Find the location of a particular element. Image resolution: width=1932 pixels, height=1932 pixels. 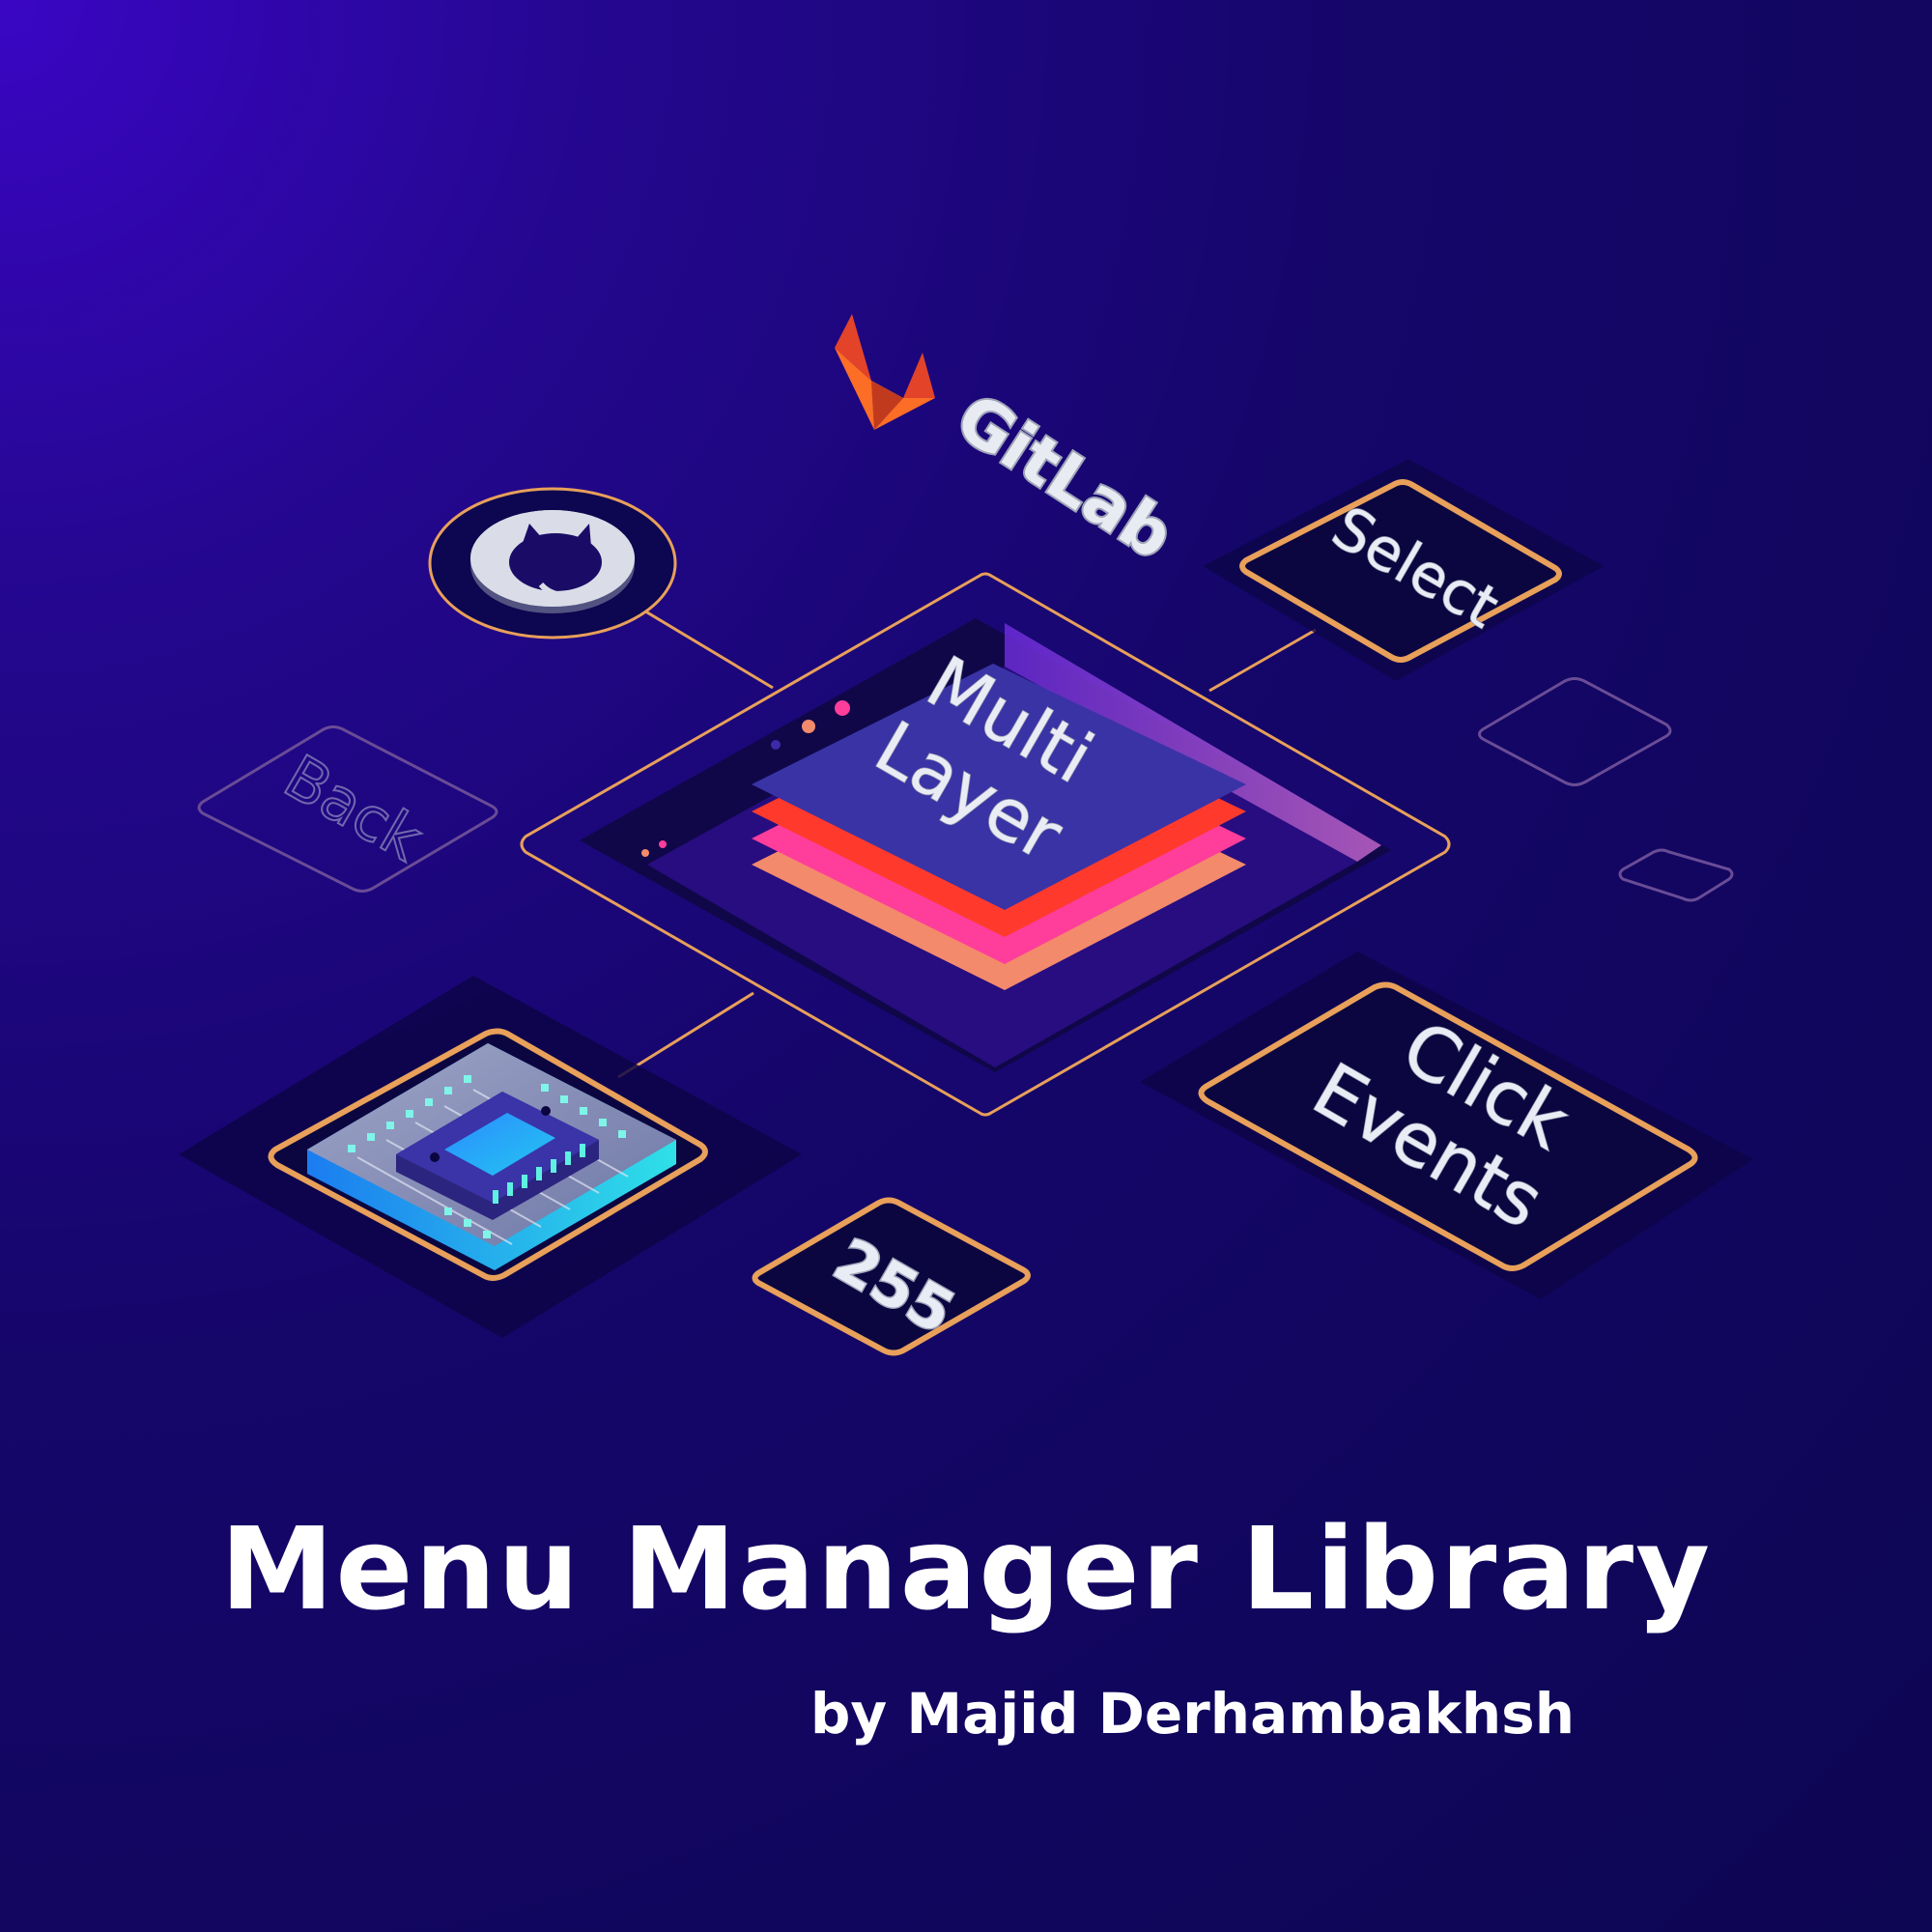

gitlab-logo: GitLab is located at coordinates (1011, 445).